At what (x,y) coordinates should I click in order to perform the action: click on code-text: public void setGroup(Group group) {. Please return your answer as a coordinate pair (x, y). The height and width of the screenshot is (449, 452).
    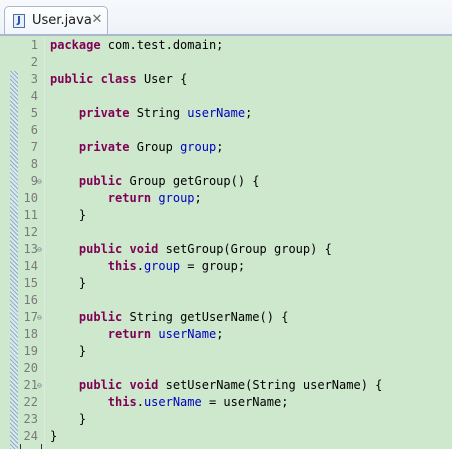
    Looking at the image, I should click on (191, 249).